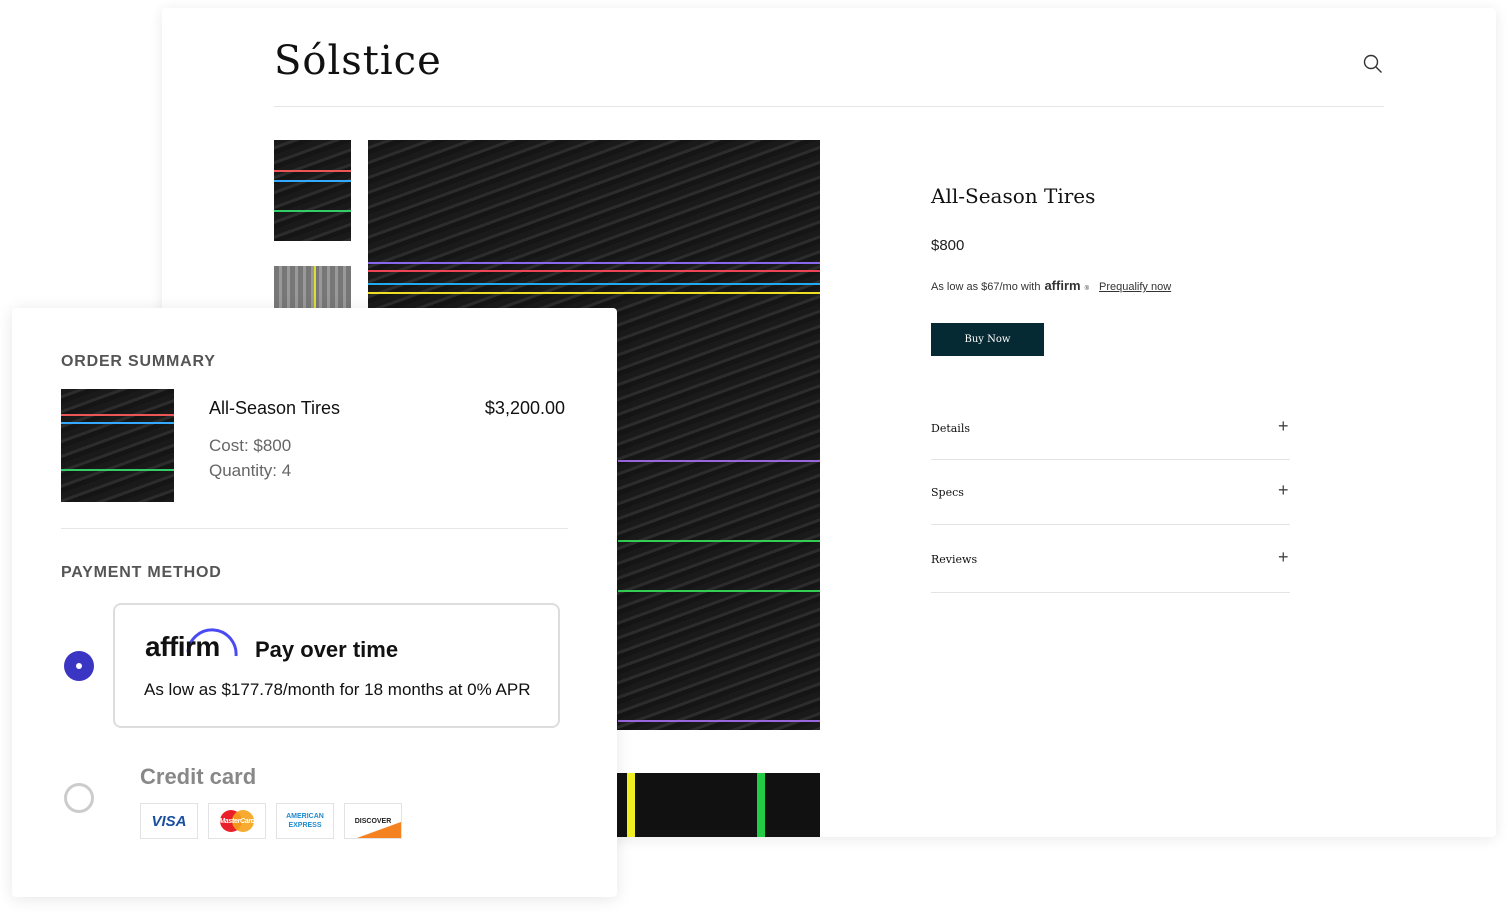 The width and height of the screenshot is (1508, 916). I want to click on payment-method-heading: PAYMENT METHOD, so click(141, 572).